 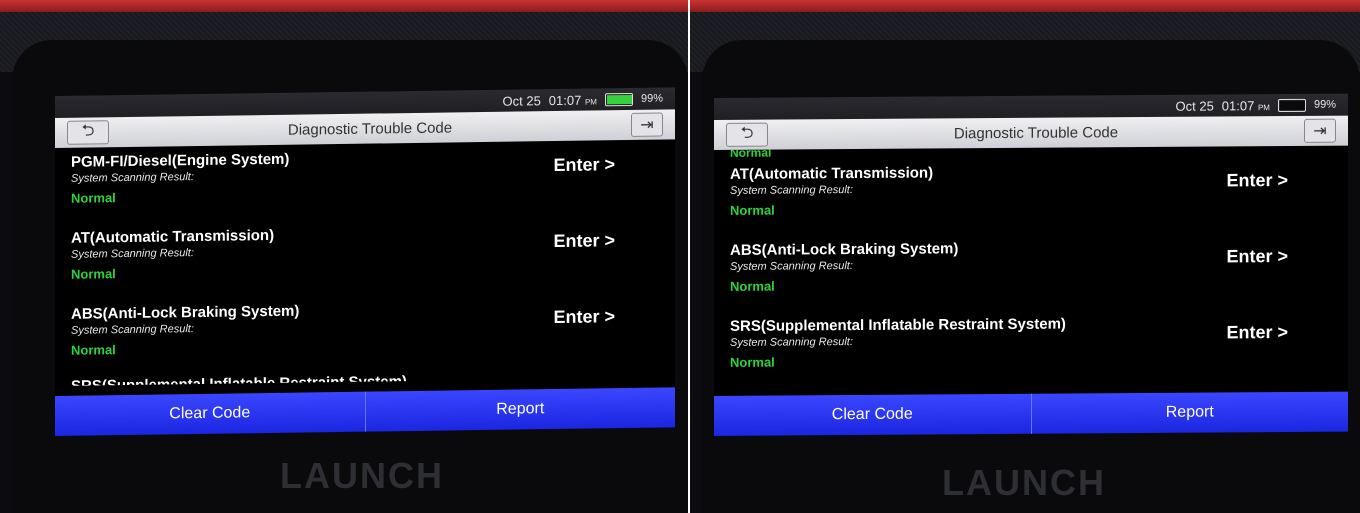 I want to click on bottom-action-bar: Clear Code Report, so click(x=1031, y=413).